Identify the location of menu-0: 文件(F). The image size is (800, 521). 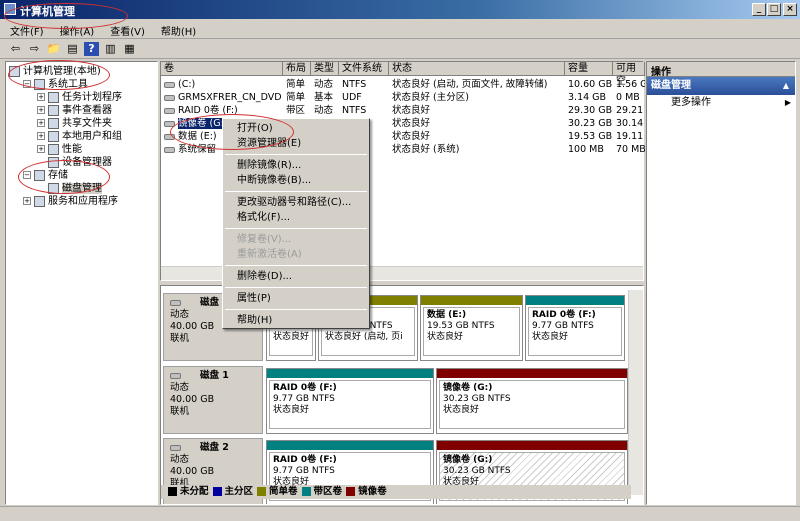
(27, 32).